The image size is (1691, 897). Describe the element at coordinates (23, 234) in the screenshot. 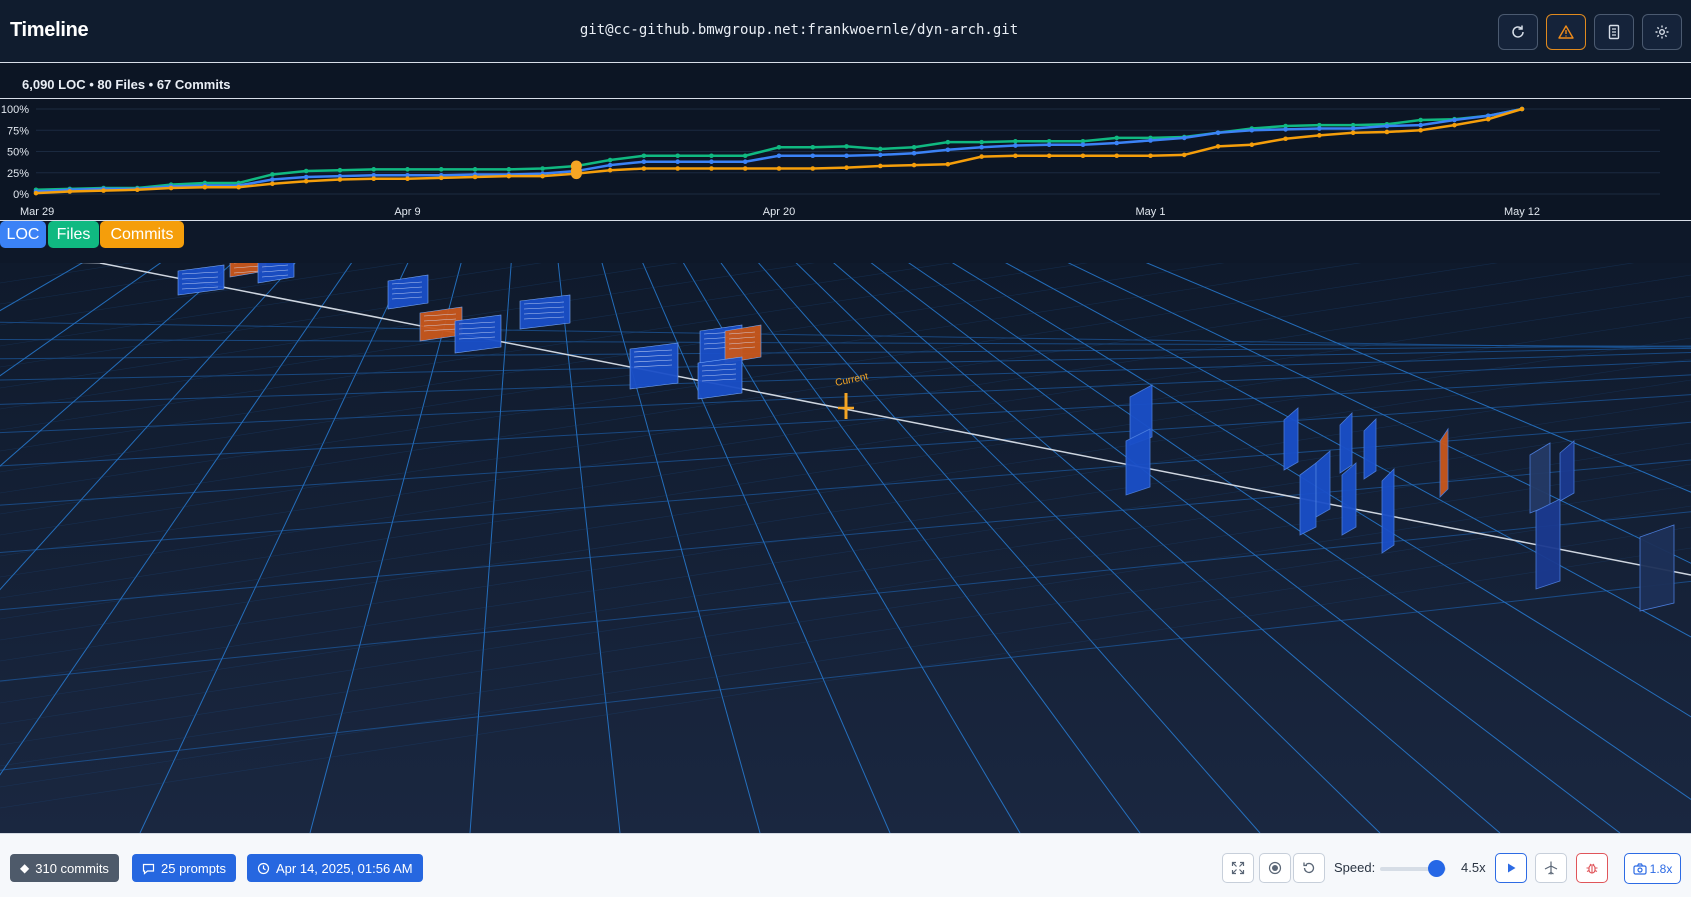

I see `legend-loc-toggle: LOC` at that location.